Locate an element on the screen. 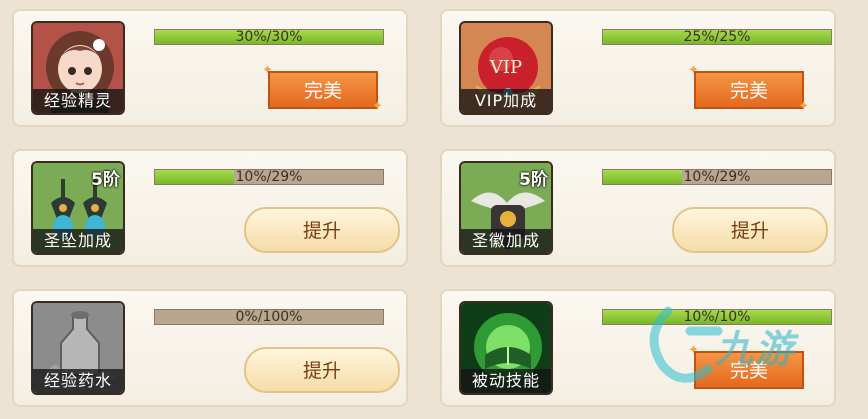 This screenshot has width=868, height=419. card-label: VIP加成 is located at coordinates (506, 101).